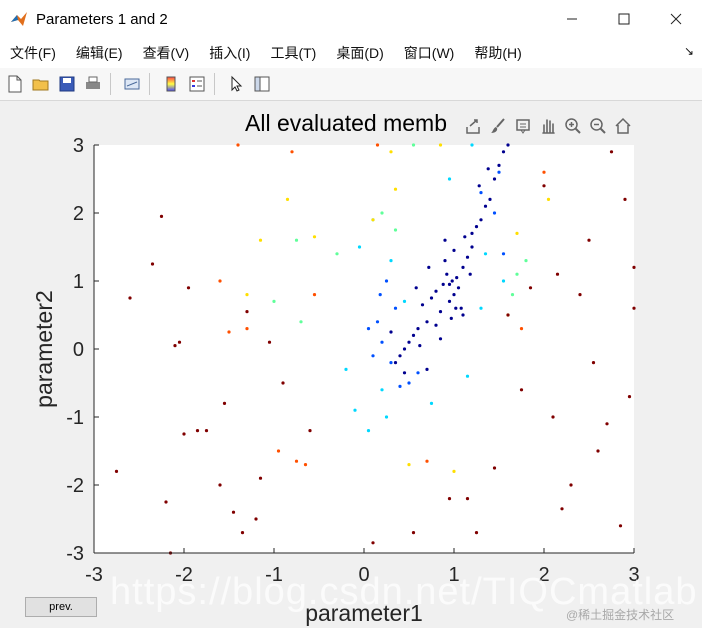 Image resolution: width=702 pixels, height=628 pixels. I want to click on window-controls, so click(624, 19).